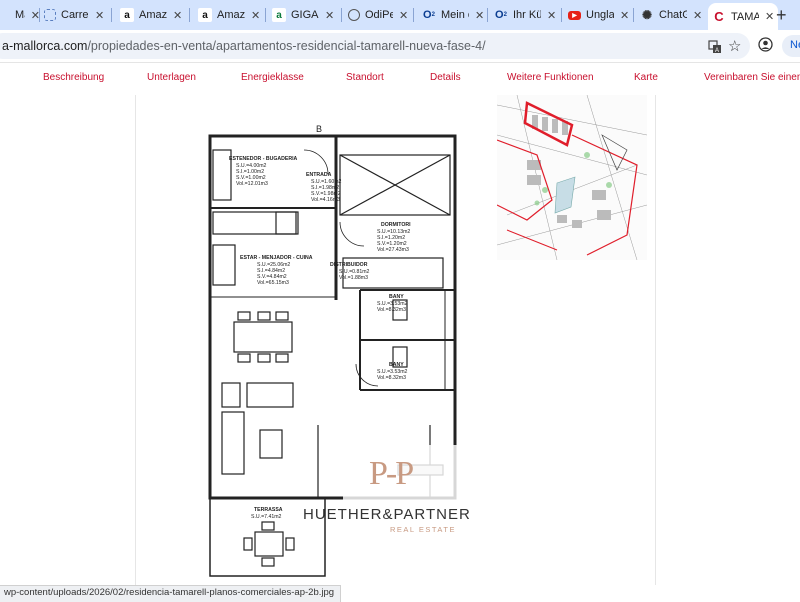 The height and width of the screenshot is (602, 800). Describe the element at coordinates (273, 283) in the screenshot. I see `room-value: Vol.=65.15m3` at that location.